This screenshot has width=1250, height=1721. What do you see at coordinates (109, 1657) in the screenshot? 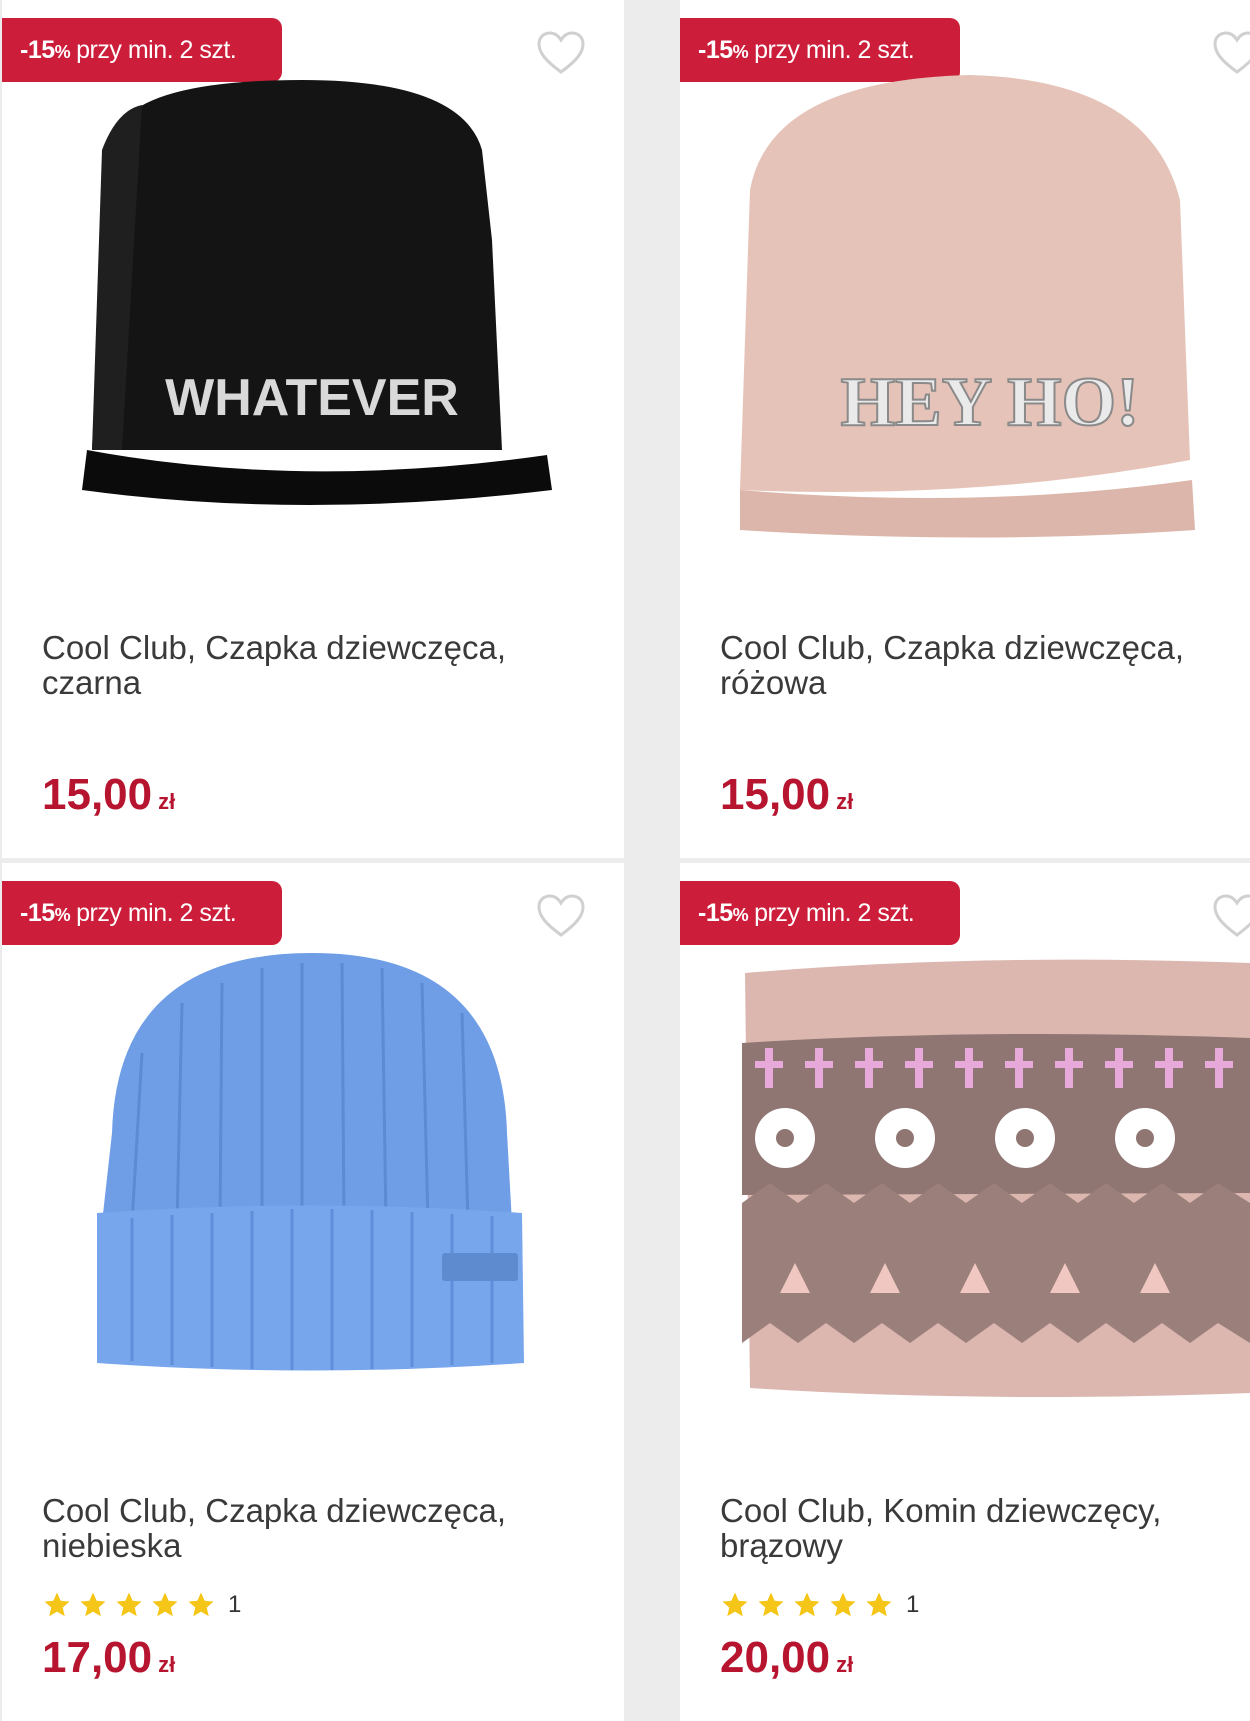
I see `product-price: 17,00 zł` at bounding box center [109, 1657].